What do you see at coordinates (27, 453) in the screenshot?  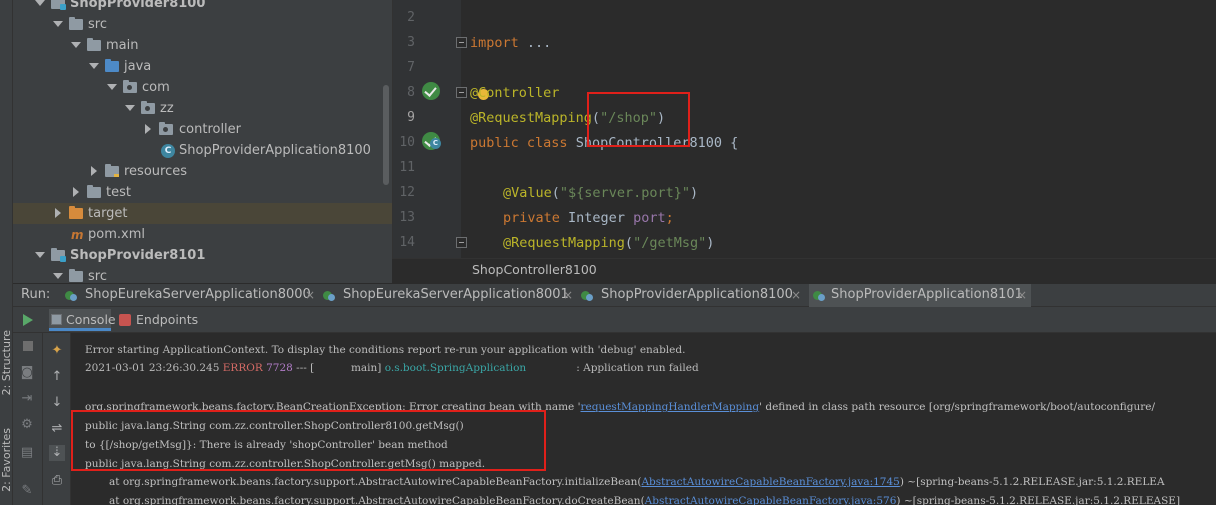 I see `layout-icon: ▤` at bounding box center [27, 453].